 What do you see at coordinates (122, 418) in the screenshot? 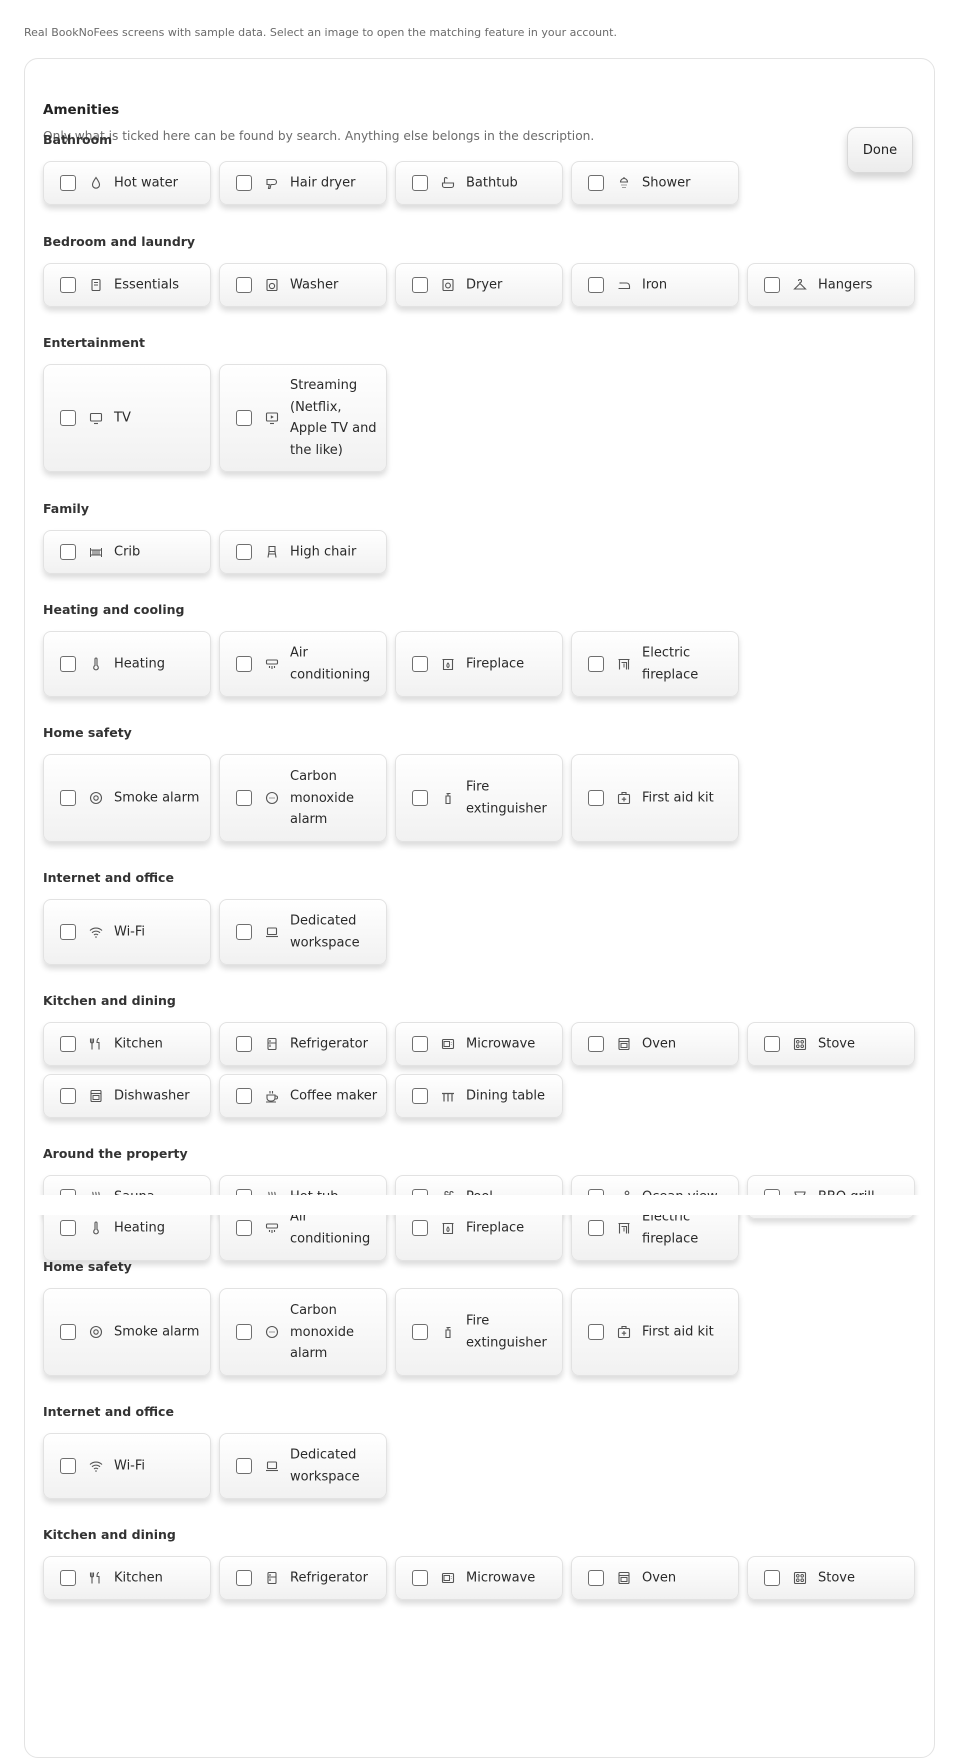
I see `amenity-label: TV` at bounding box center [122, 418].